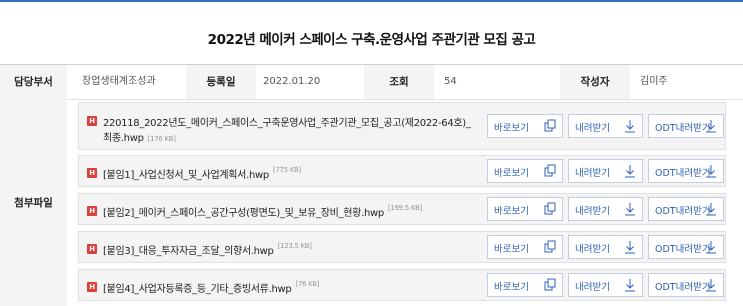 The width and height of the screenshot is (743, 306). What do you see at coordinates (371, 1) in the screenshot?
I see `top-divider` at bounding box center [371, 1].